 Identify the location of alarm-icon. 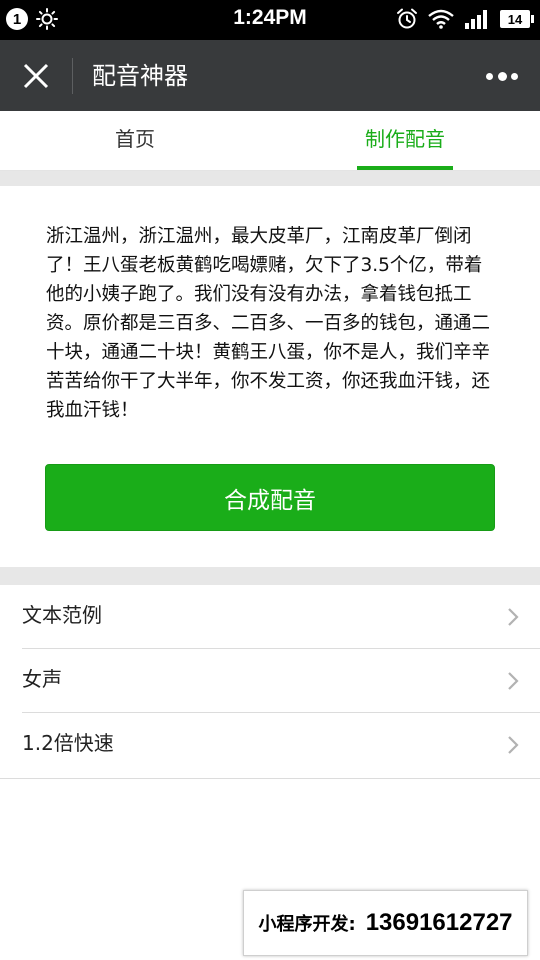
(407, 18).